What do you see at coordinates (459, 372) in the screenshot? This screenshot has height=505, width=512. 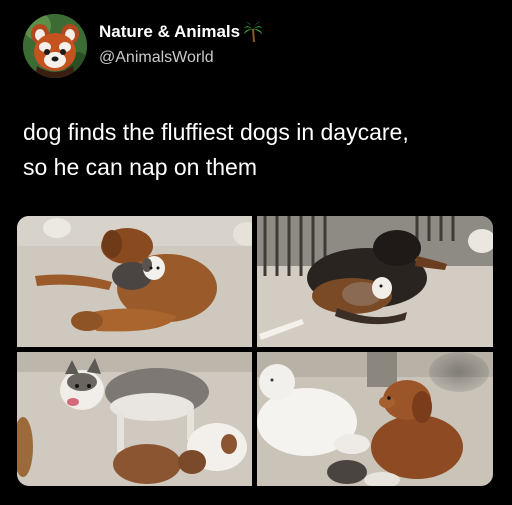 I see `image-glare` at bounding box center [459, 372].